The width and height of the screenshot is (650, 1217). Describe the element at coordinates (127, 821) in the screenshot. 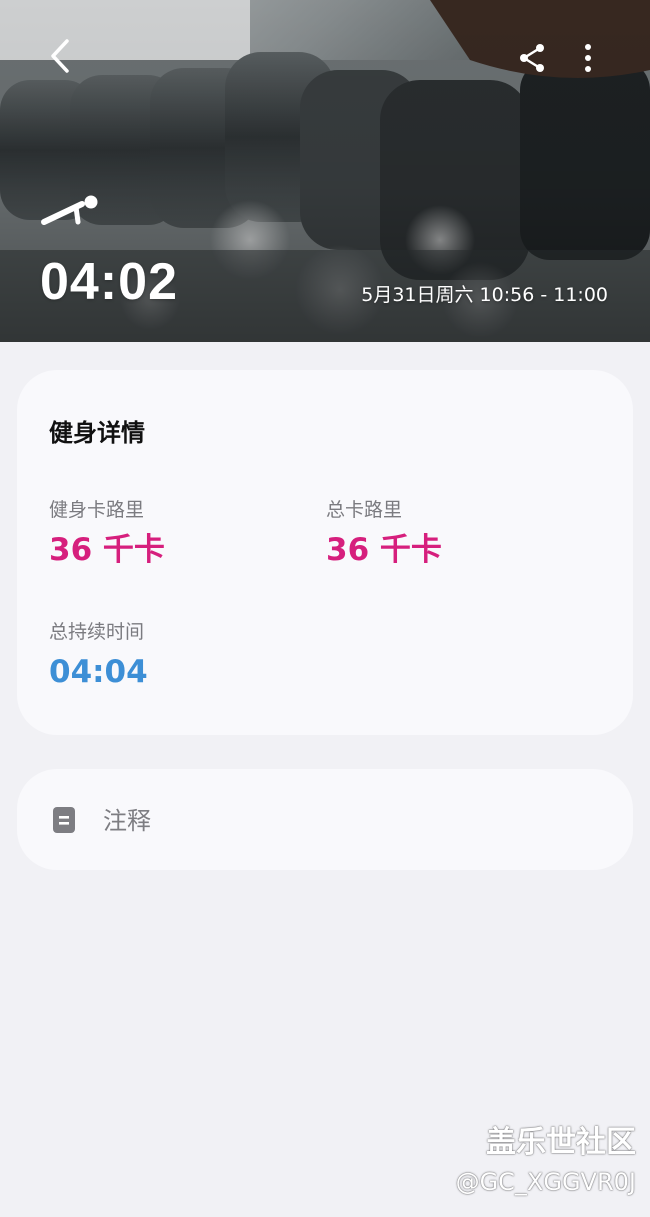

I see `notes-label: 注释` at that location.